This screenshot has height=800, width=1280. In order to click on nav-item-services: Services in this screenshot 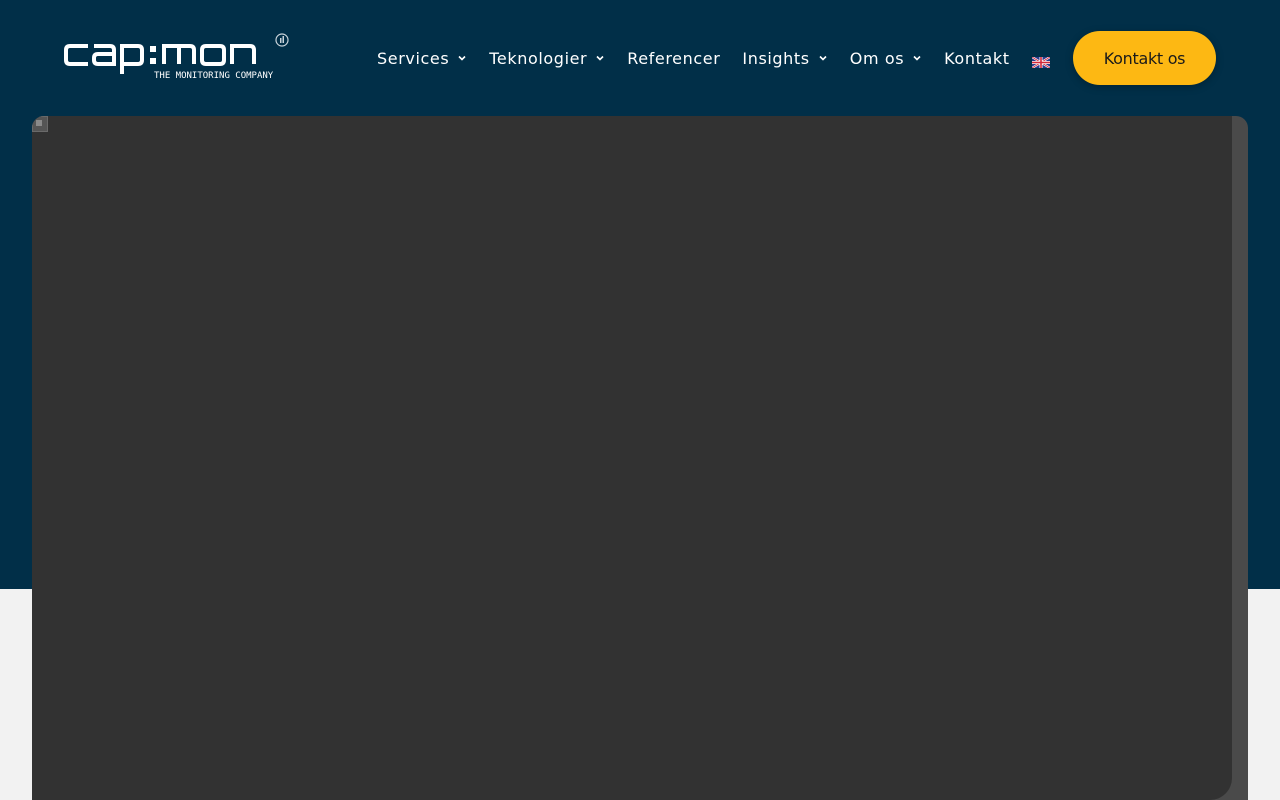, I will do `click(422, 58)`.